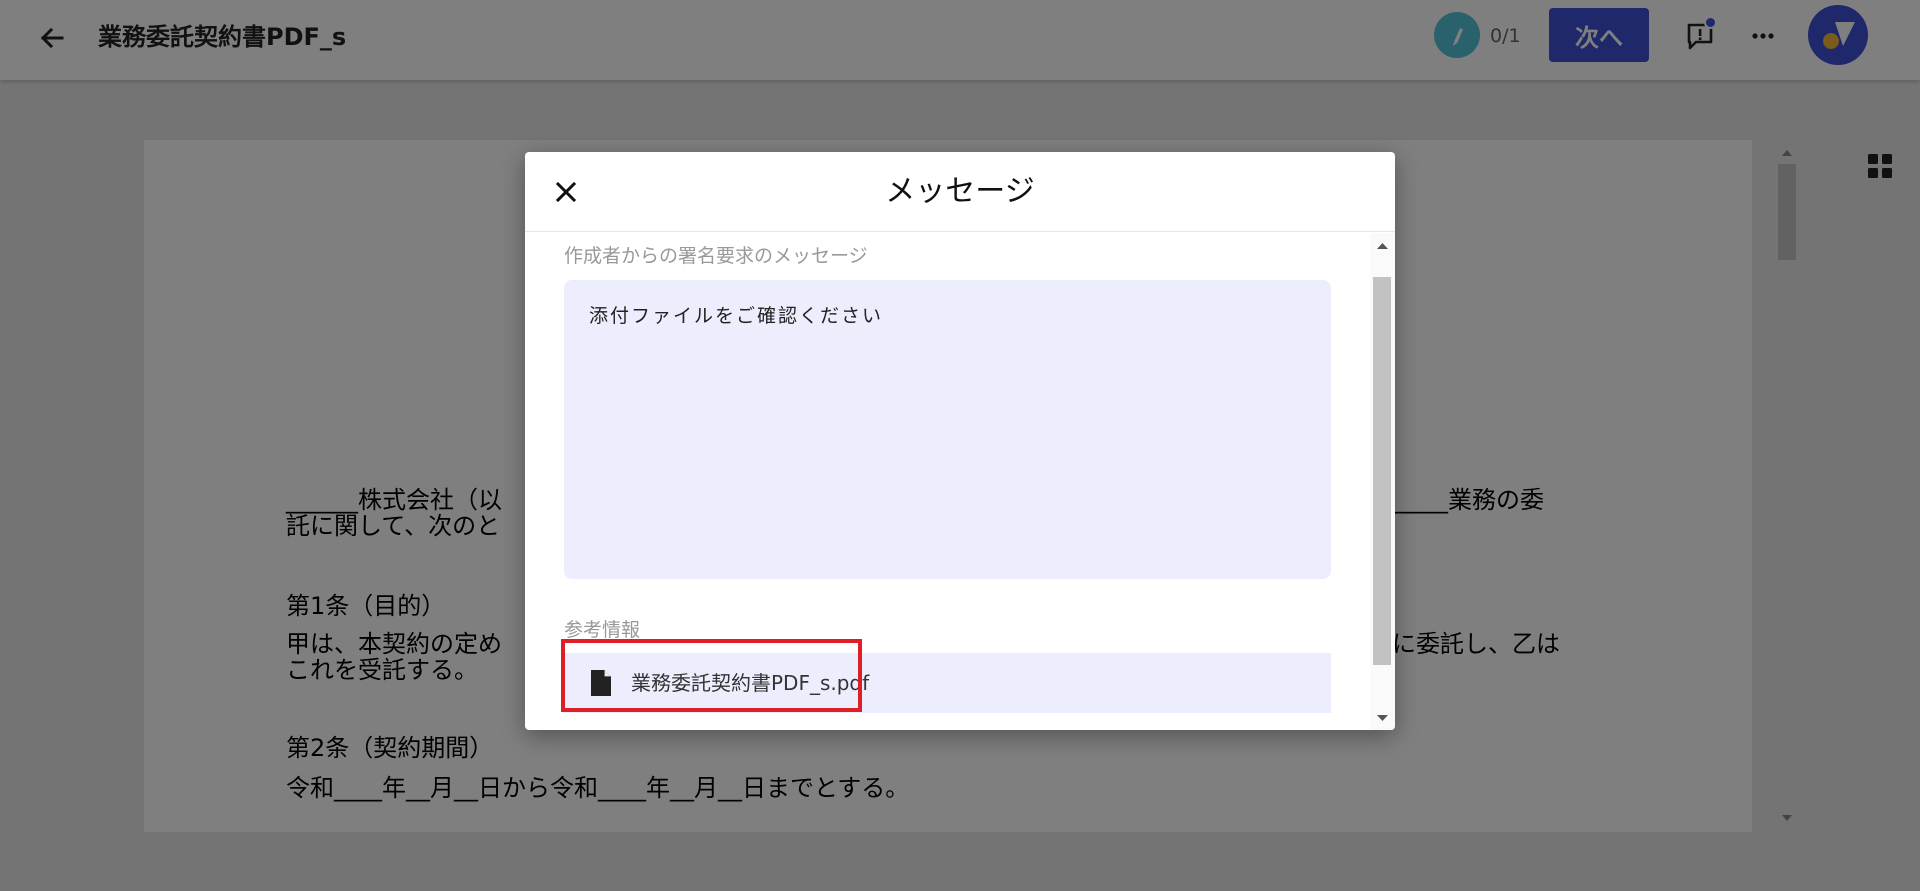  What do you see at coordinates (1382, 471) in the screenshot?
I see `dialog-scroll-thumb` at bounding box center [1382, 471].